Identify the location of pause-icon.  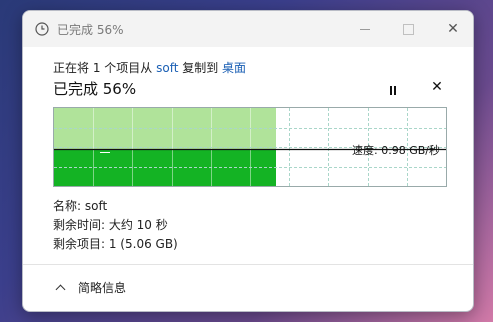
(391, 90).